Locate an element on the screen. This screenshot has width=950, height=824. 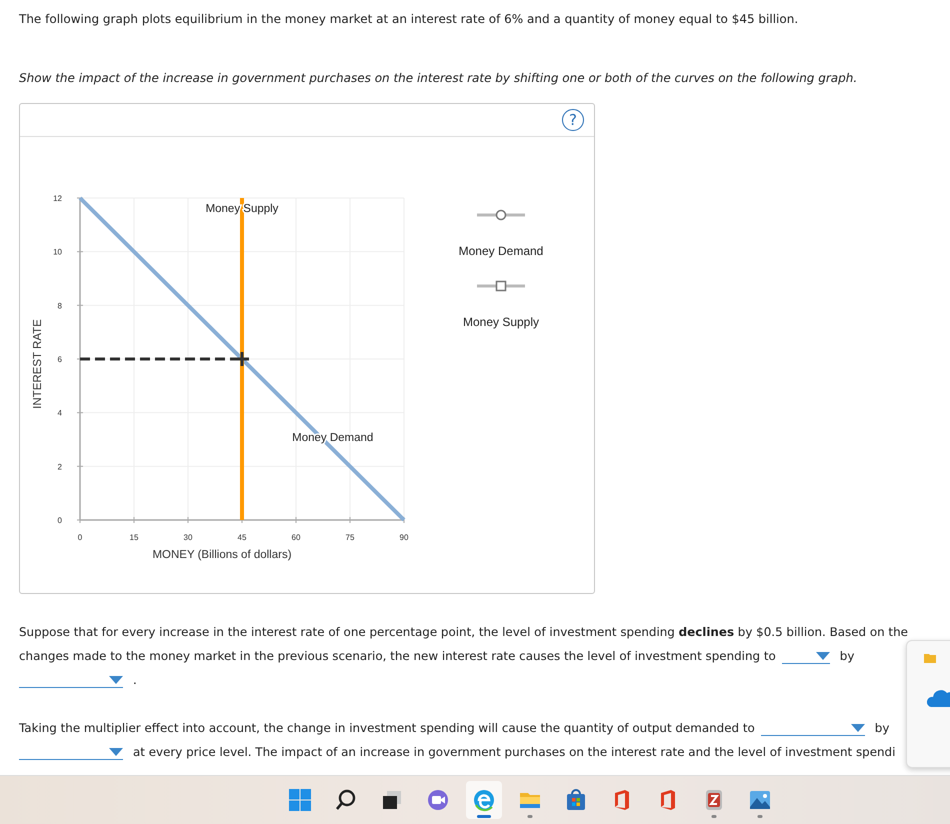
question-text: Taking the multiplier effect into account, the change in investment spending will cause the quantity of output demanded to is located at coordinates (387, 728).